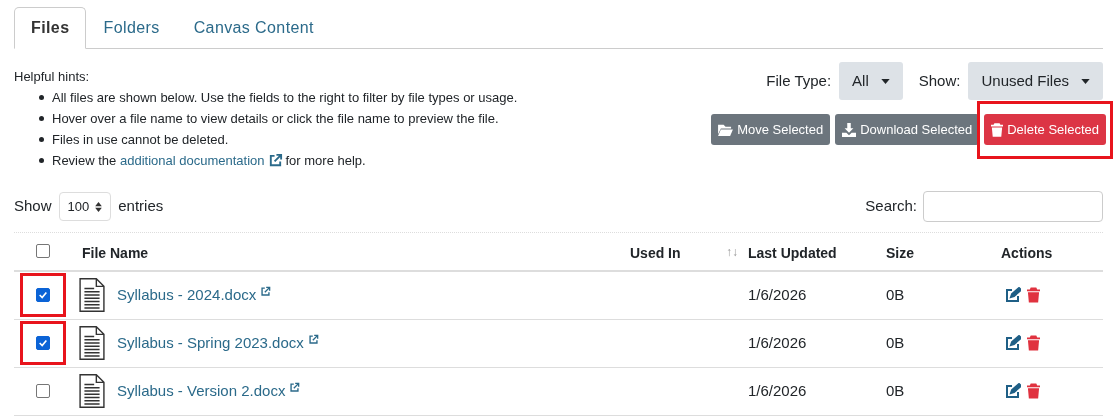  I want to click on column-header: Last Updated, so click(792, 253).